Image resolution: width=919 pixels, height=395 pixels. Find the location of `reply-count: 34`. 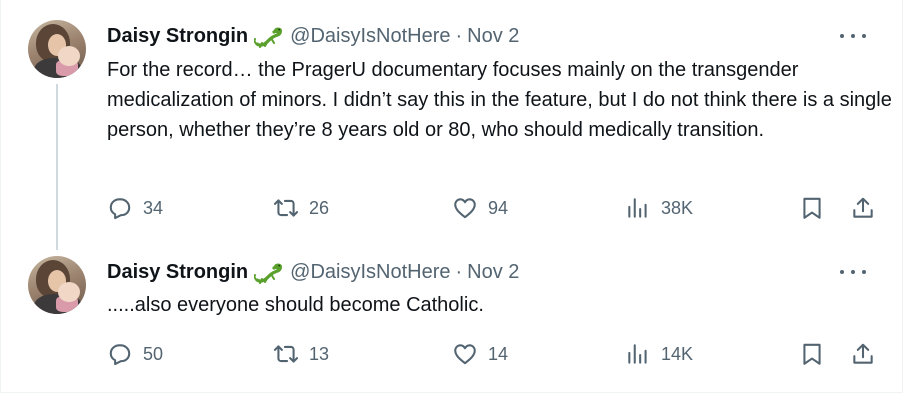

reply-count: 34 is located at coordinates (153, 207).